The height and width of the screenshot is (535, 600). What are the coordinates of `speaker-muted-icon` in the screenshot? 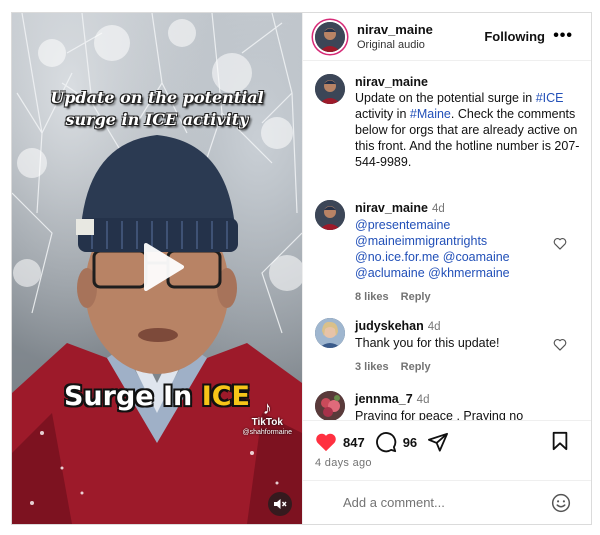 It's located at (280, 504).